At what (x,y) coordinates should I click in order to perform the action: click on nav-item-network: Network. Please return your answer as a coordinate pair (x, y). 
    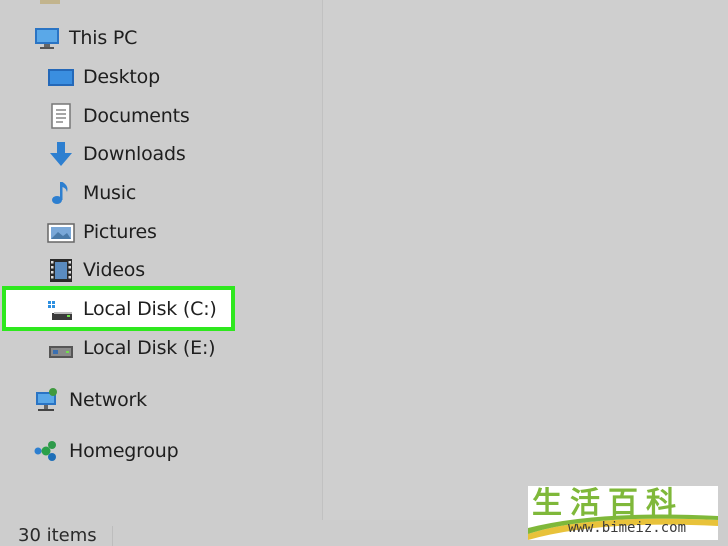
    Looking at the image, I should click on (90, 400).